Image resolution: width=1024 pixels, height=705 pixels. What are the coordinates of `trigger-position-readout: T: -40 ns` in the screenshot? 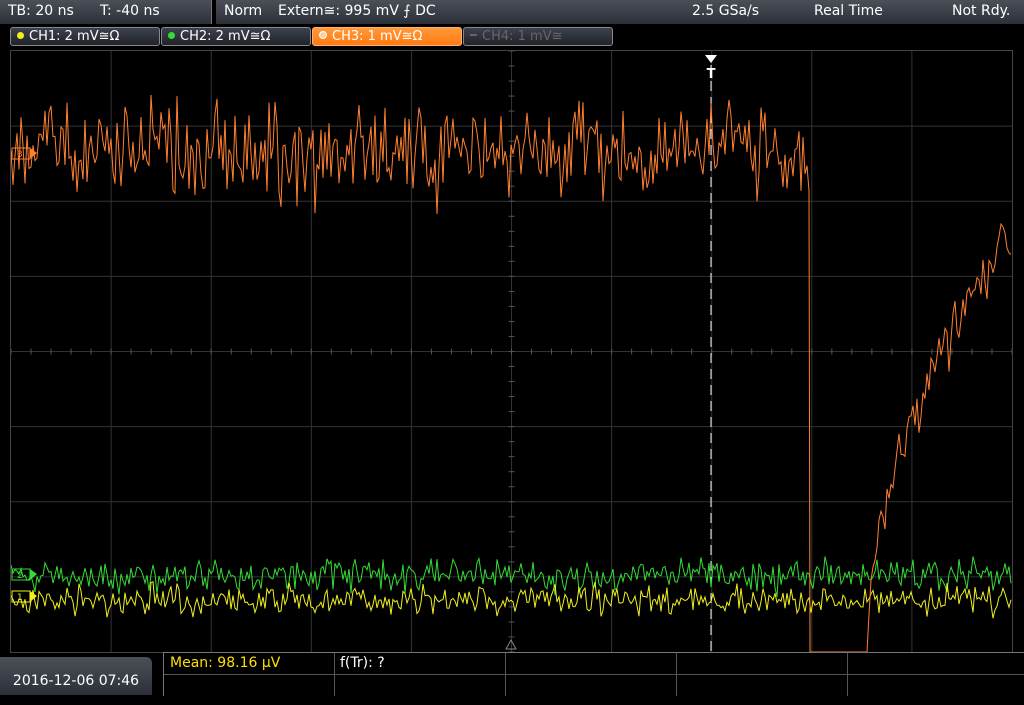 It's located at (130, 11).